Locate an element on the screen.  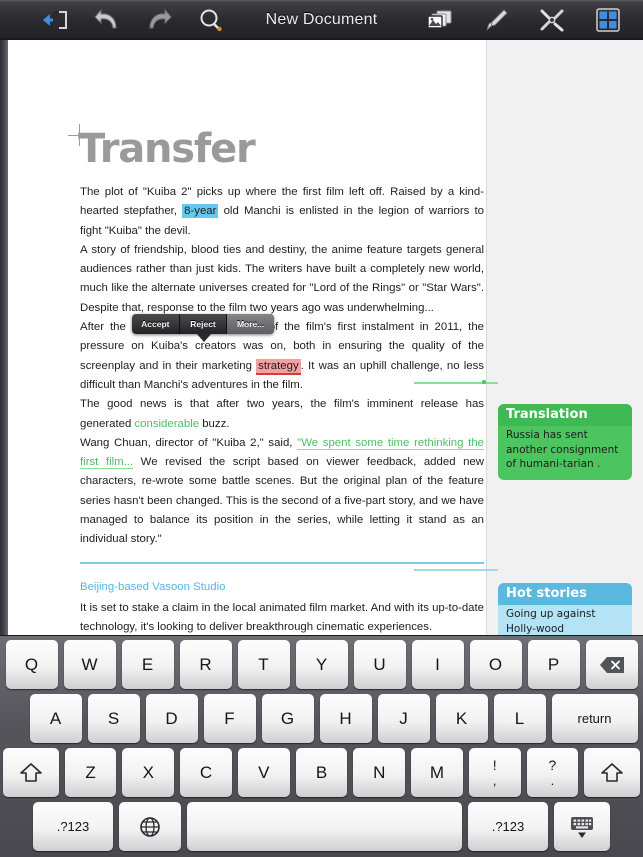
left-gutter is located at coordinates (4, 337).